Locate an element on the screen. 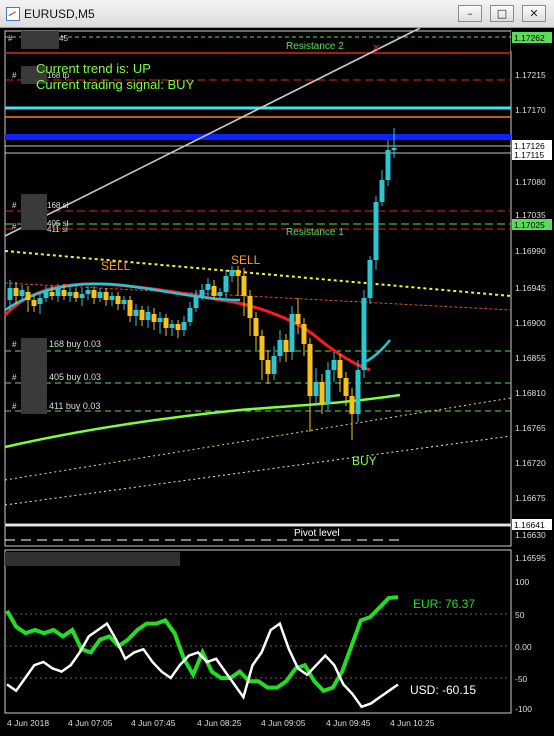  time-label: 4 Jun 10:25 is located at coordinates (412, 723).